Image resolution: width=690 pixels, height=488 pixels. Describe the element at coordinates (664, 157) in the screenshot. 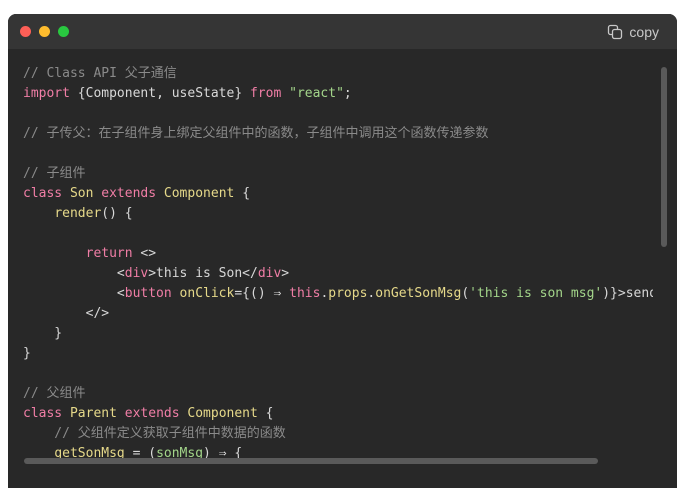

I see `vertical-scrollbar` at that location.